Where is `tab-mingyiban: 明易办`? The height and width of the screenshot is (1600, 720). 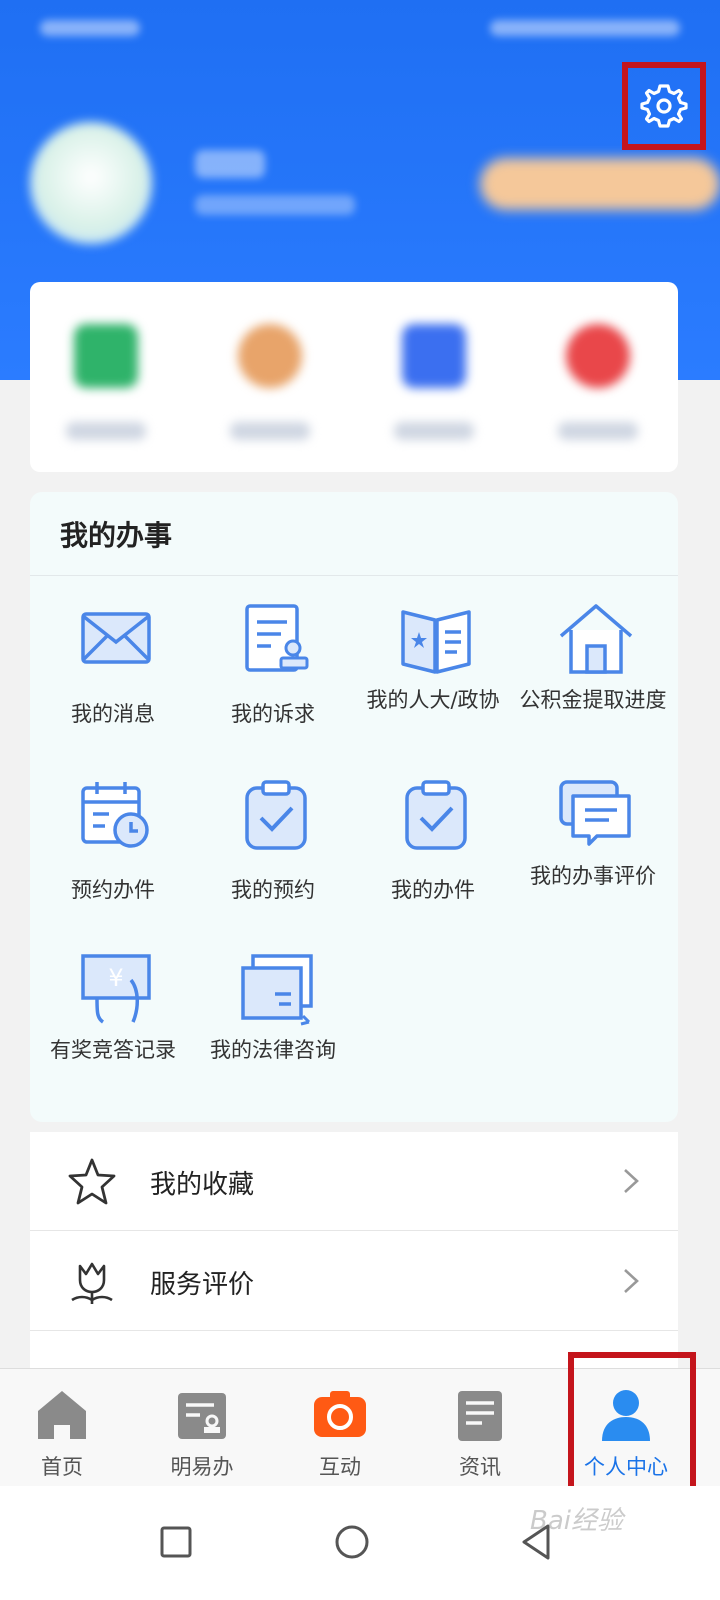 tab-mingyiban: 明易办 is located at coordinates (202, 1431).